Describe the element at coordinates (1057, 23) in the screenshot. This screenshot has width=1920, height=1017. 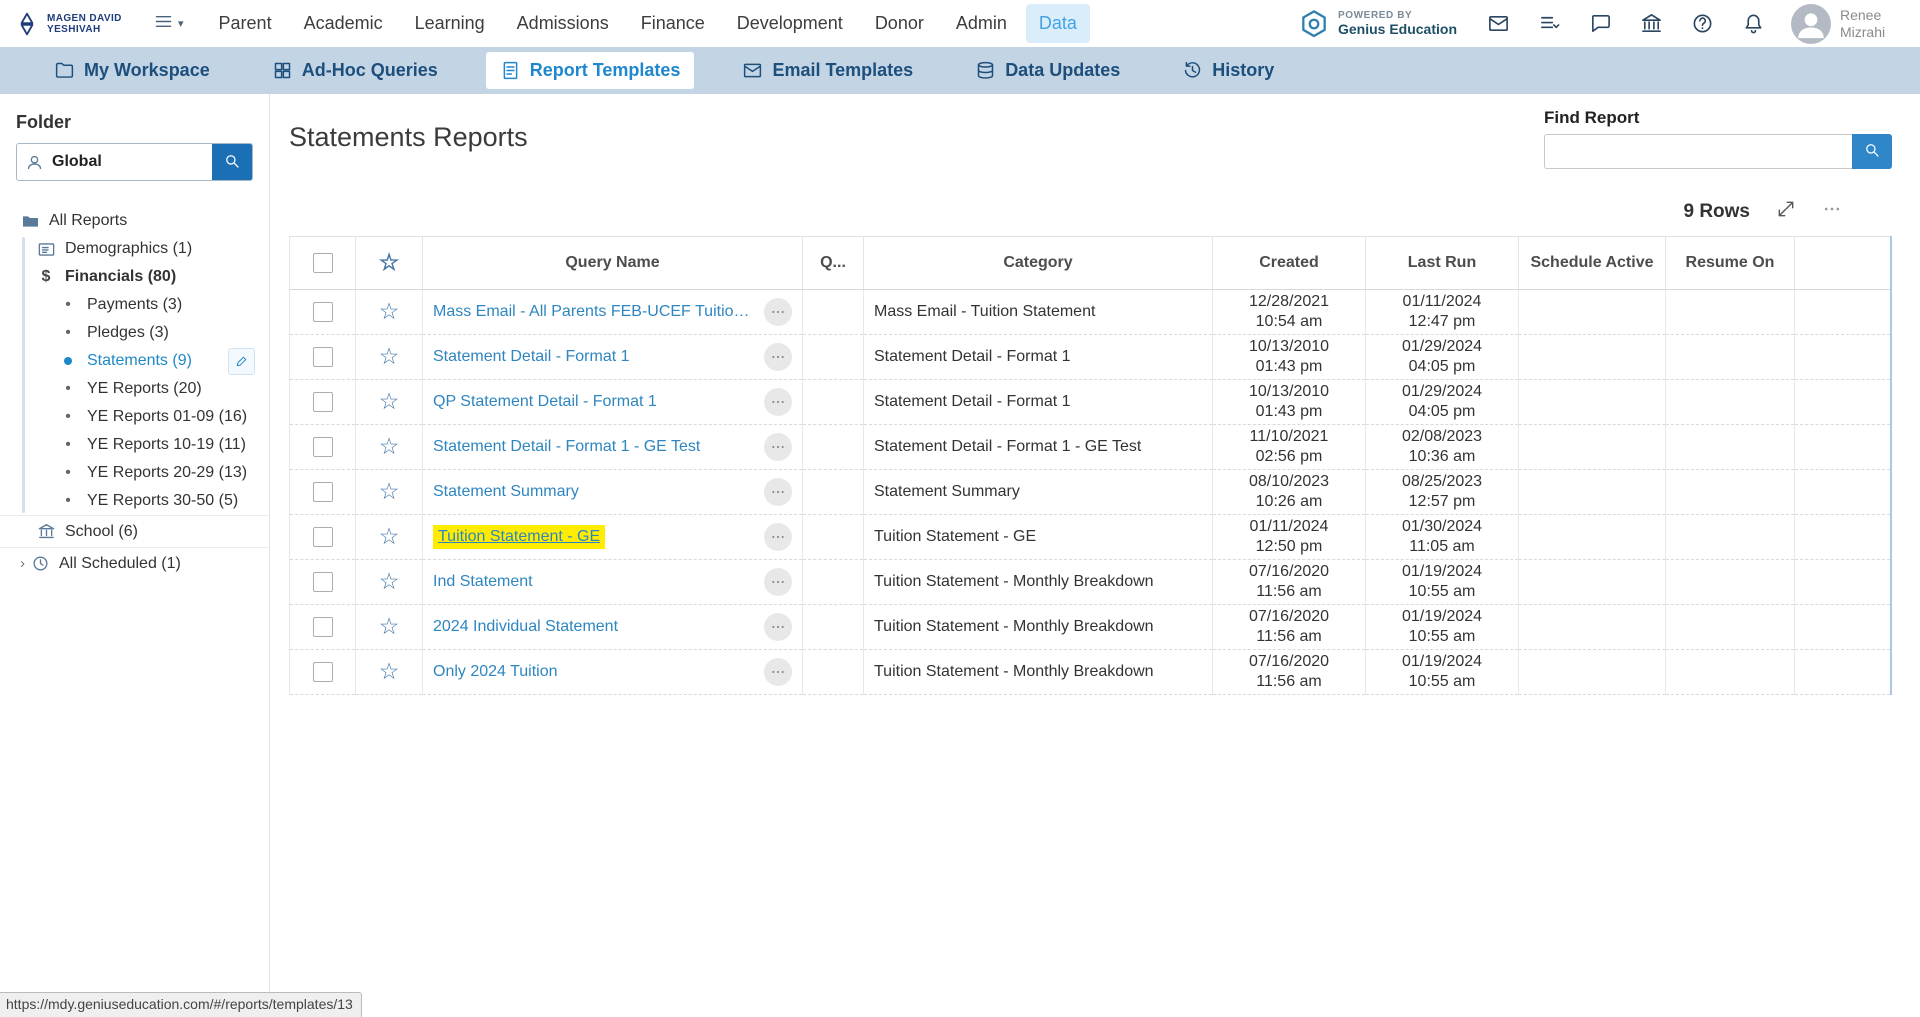
I see `nav-item-data: Data` at that location.